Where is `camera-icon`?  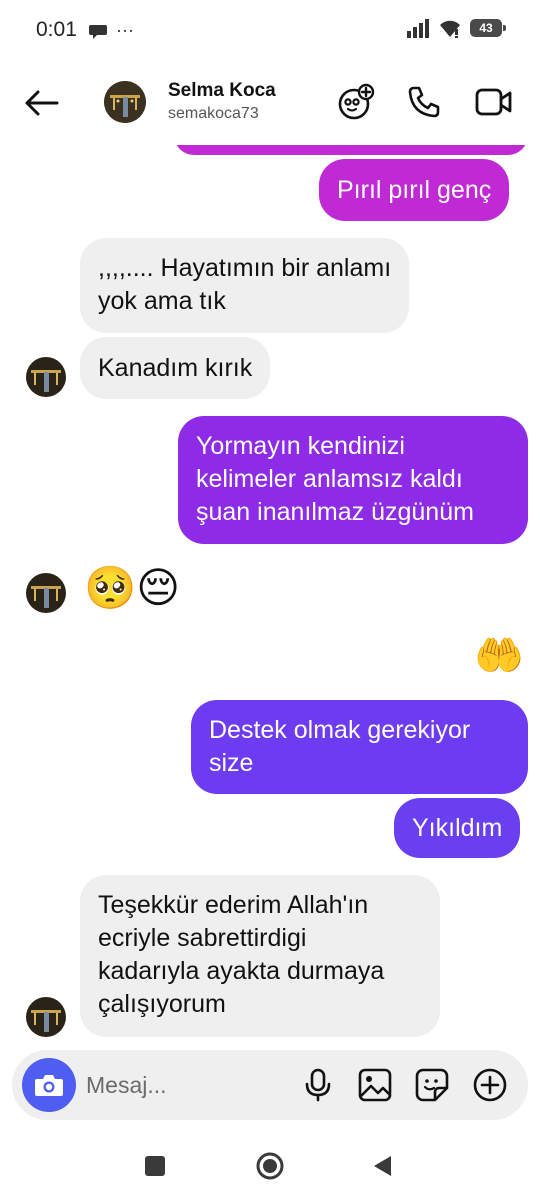 camera-icon is located at coordinates (49, 1085).